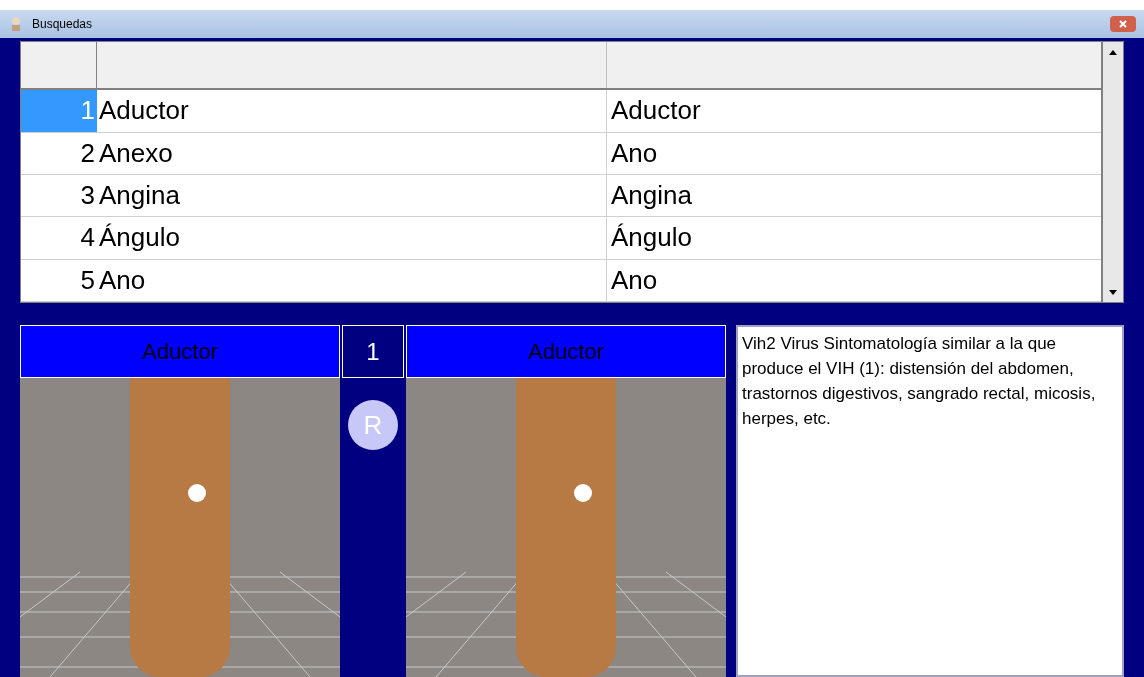  Describe the element at coordinates (352, 153) in the screenshot. I see `table-cell: Anexo` at that location.